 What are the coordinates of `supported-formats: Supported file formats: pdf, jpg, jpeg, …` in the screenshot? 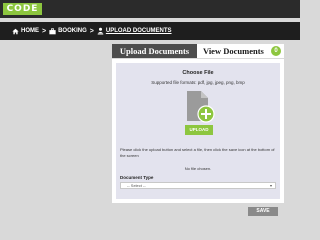 It's located at (198, 82).